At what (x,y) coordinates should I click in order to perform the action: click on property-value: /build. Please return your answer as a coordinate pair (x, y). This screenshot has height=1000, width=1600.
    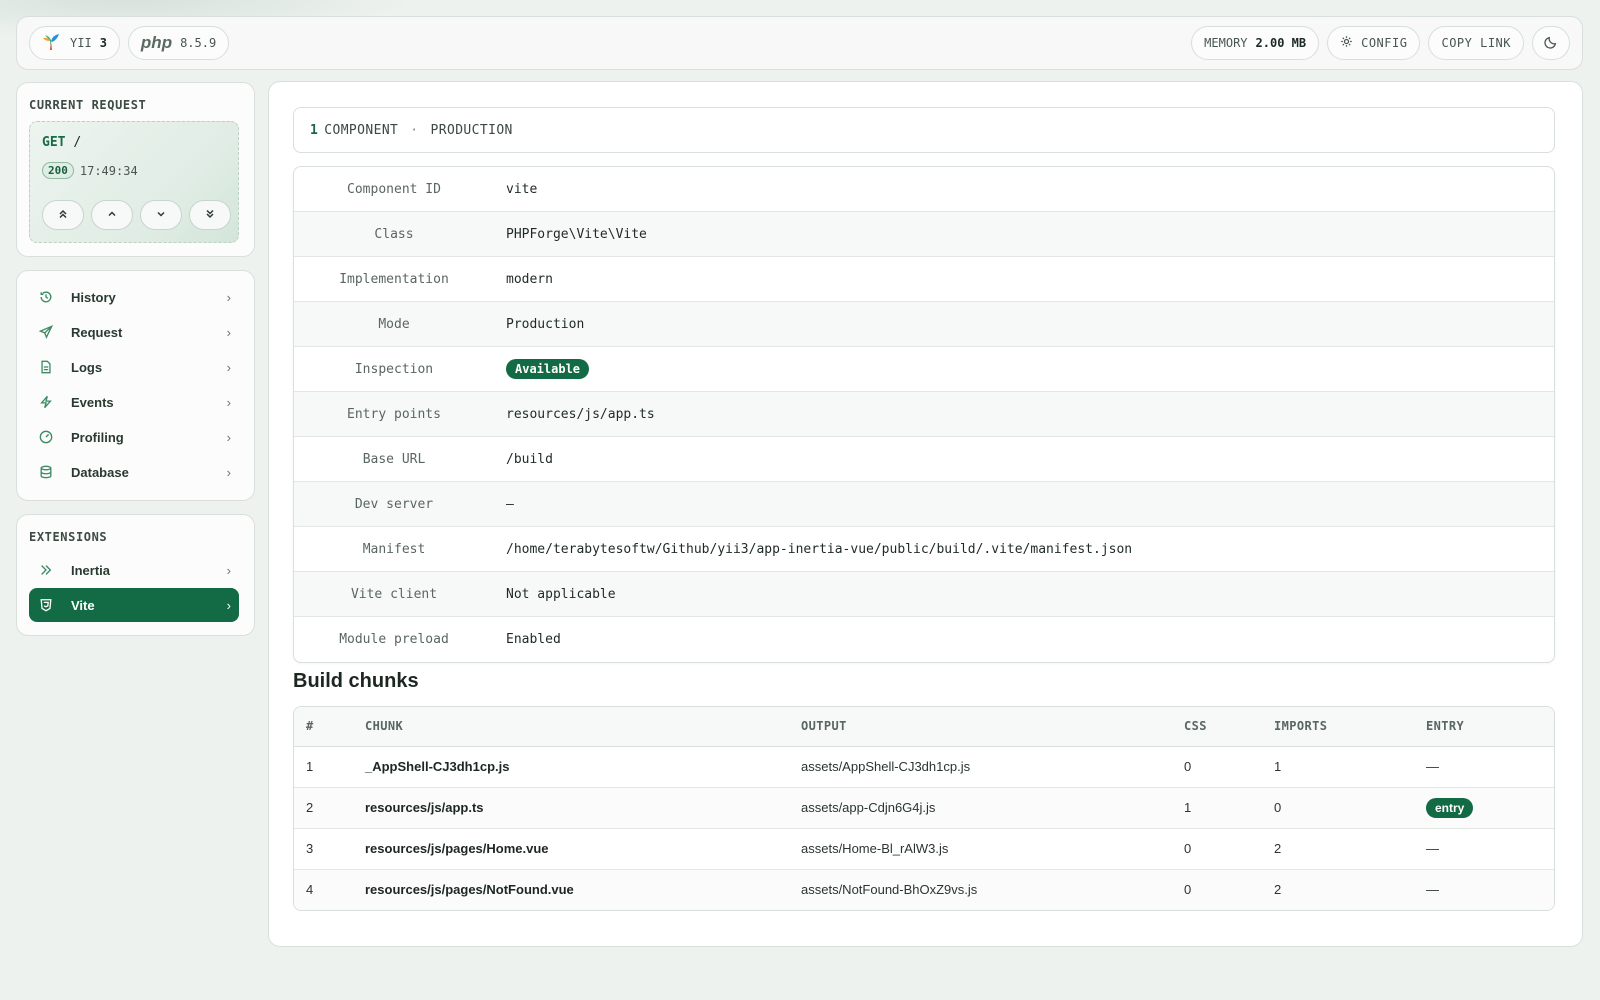
    Looking at the image, I should click on (529, 459).